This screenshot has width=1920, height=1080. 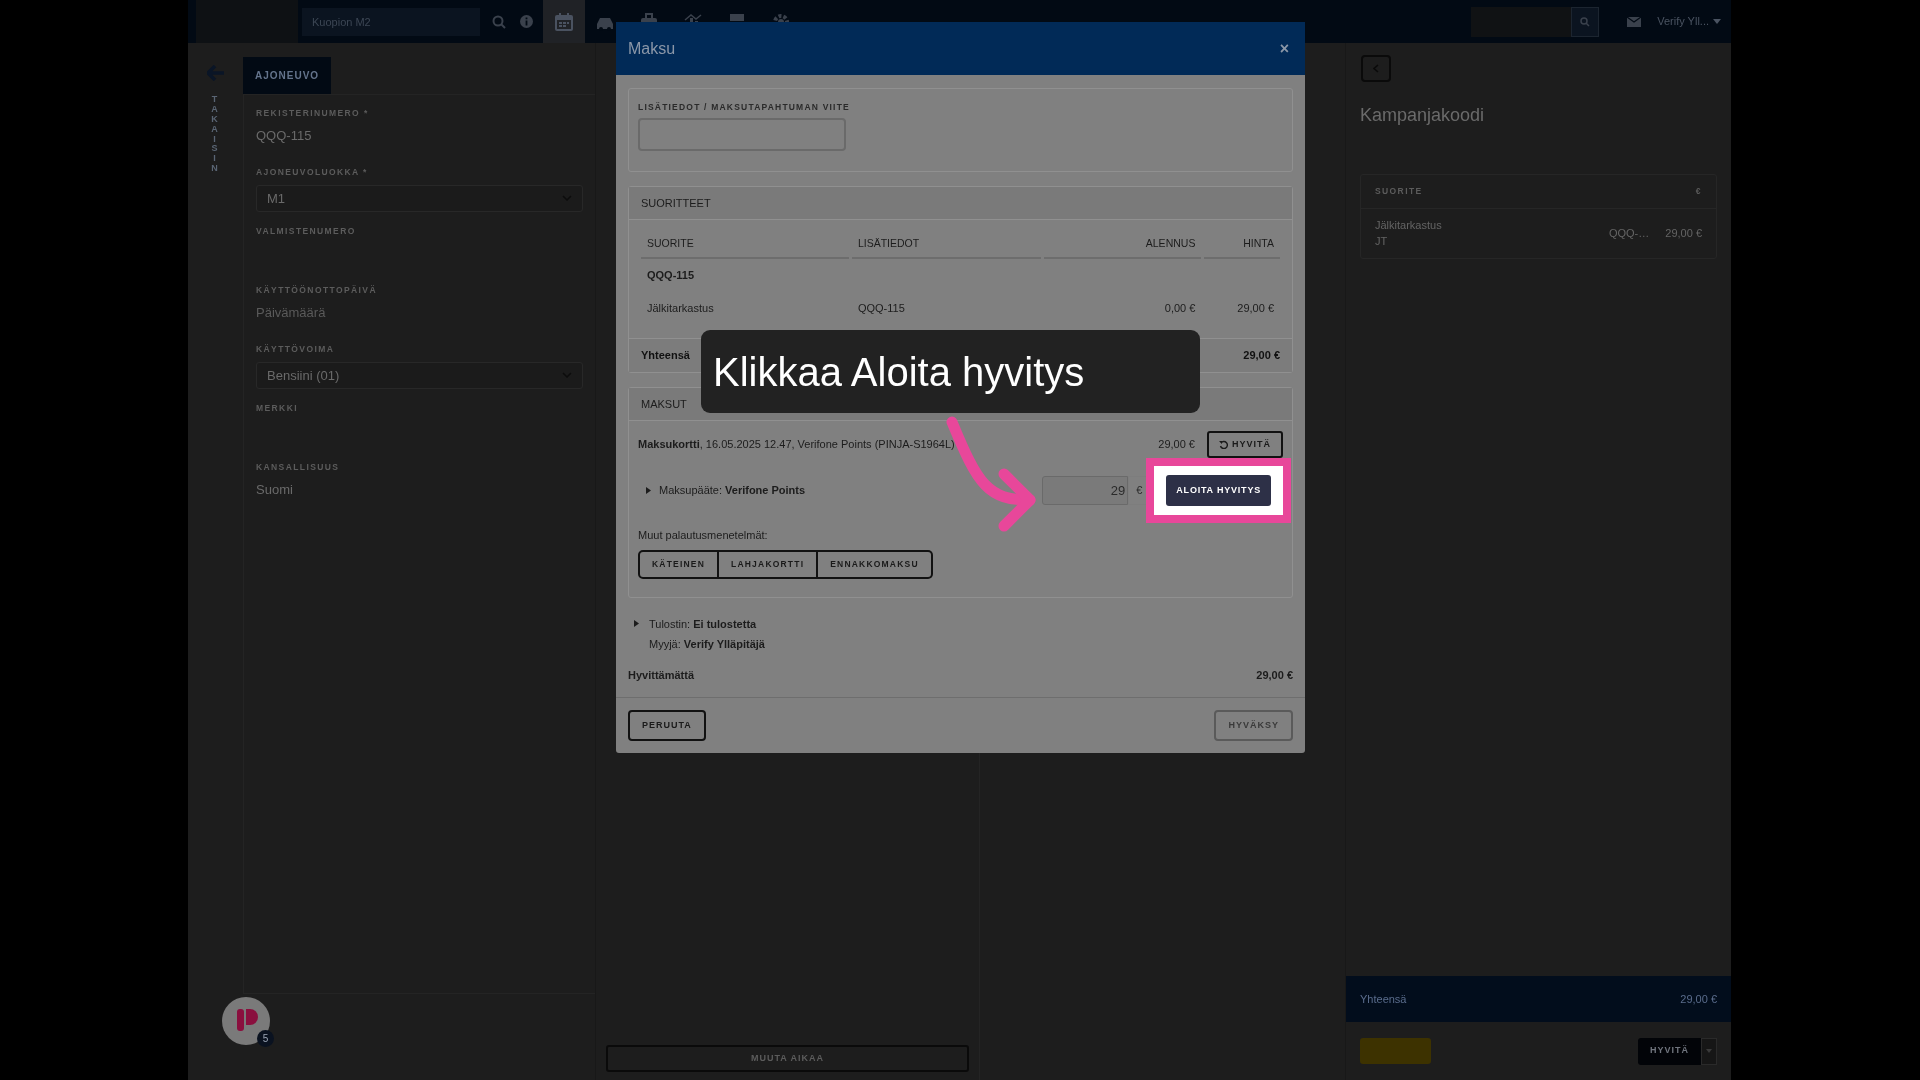 I want to click on campaign-code-title: Kampanjakoodi, so click(x=1422, y=115).